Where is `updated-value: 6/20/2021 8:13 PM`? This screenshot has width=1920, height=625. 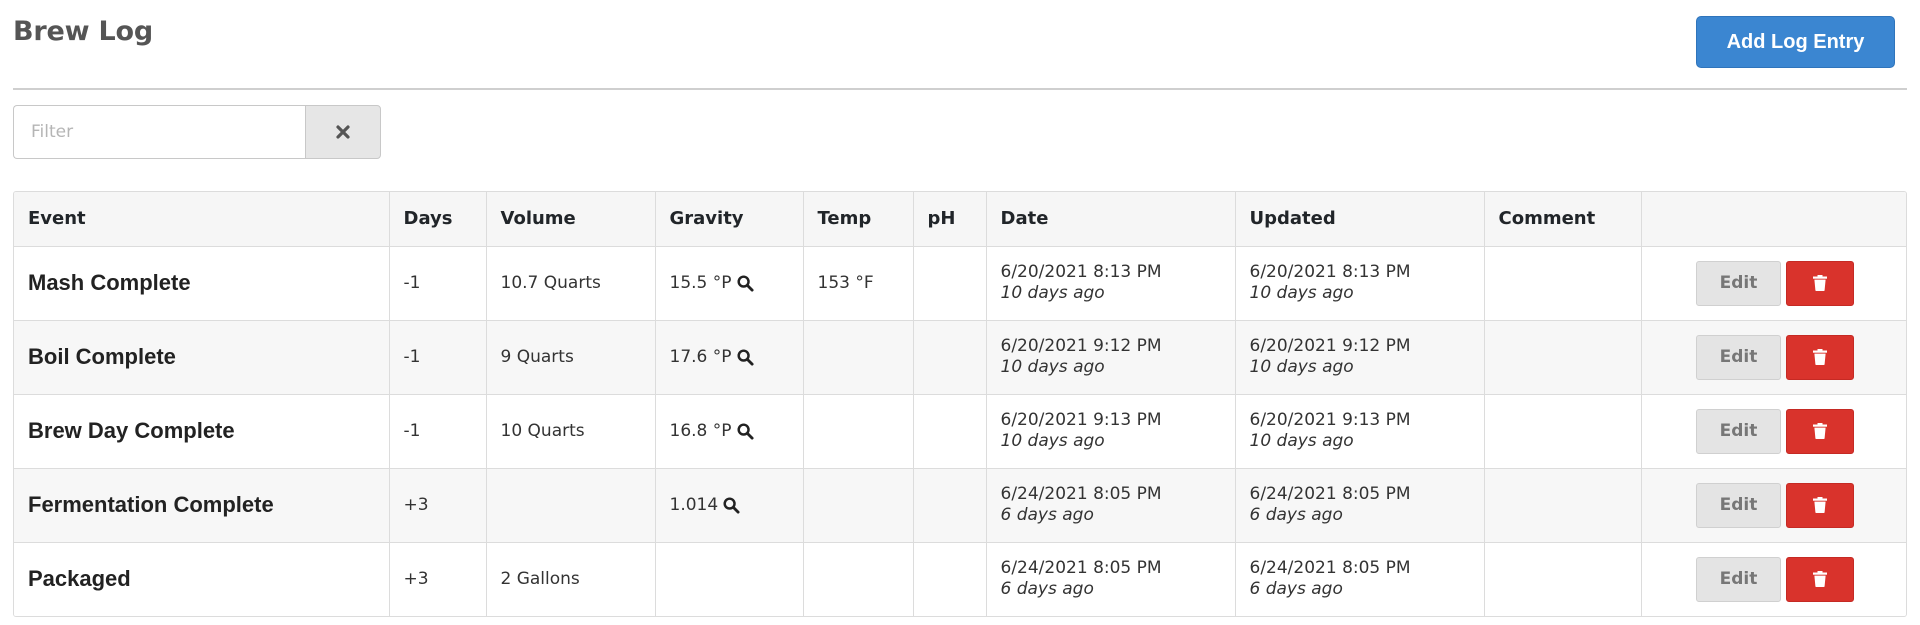 updated-value: 6/20/2021 8:13 PM is located at coordinates (1330, 272).